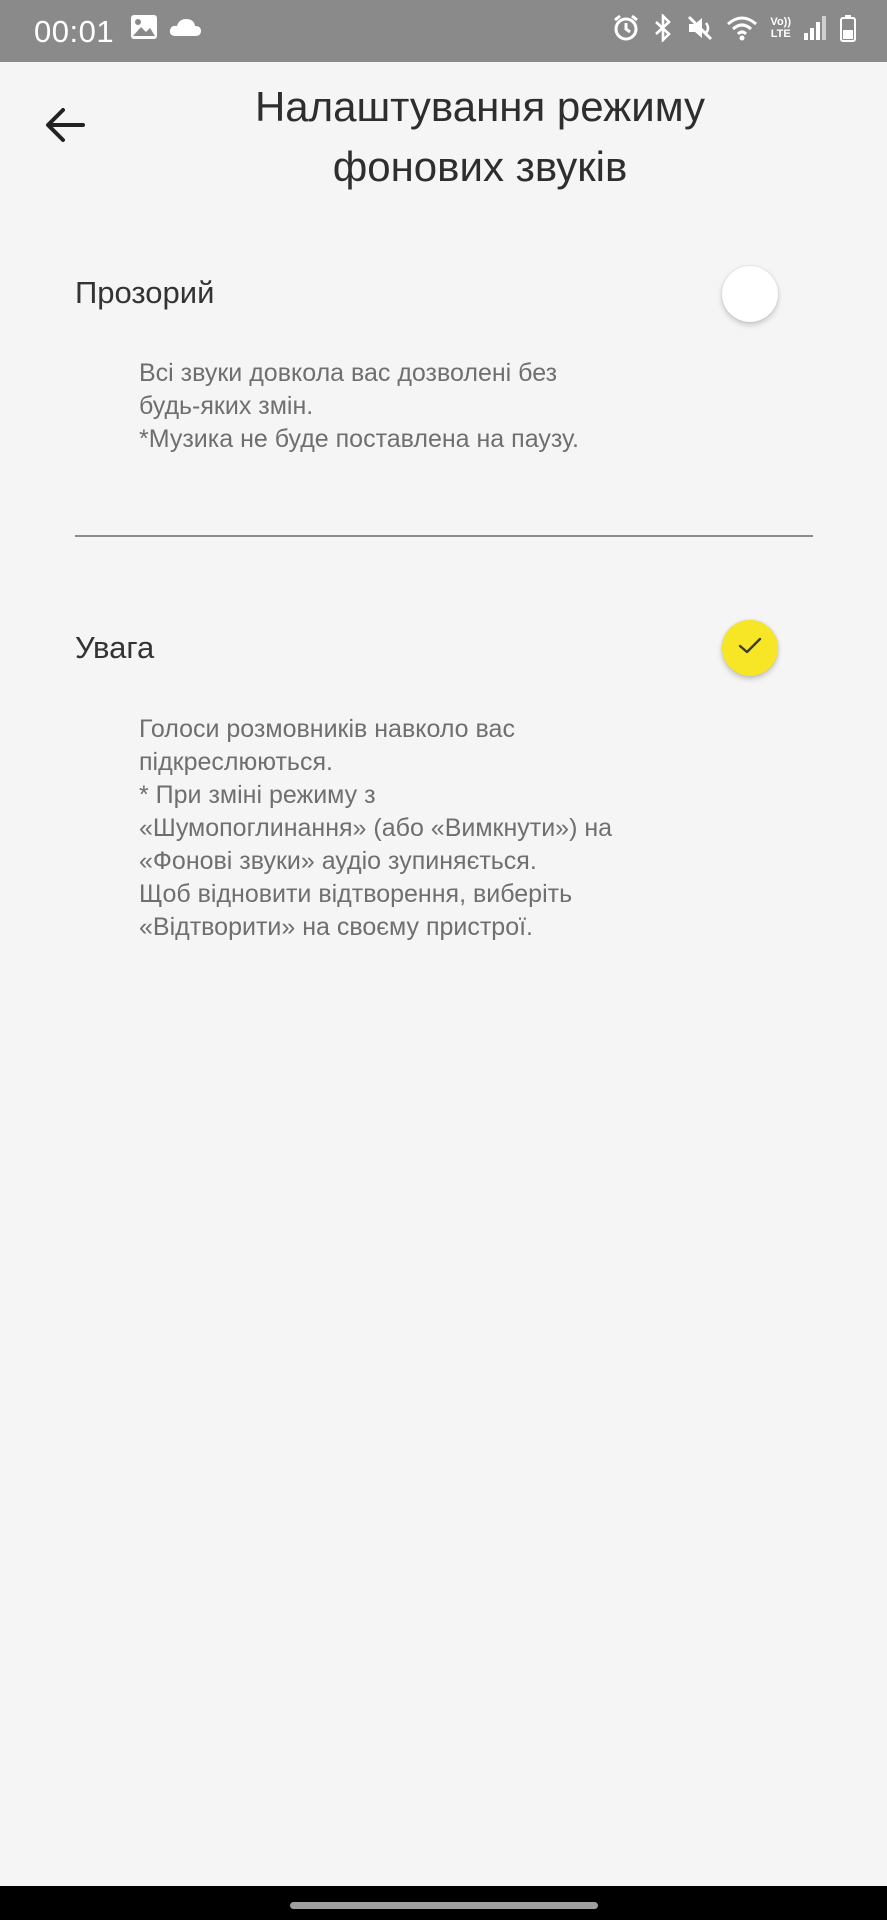 The width and height of the screenshot is (887, 1920). I want to click on checkmark-icon, so click(750, 648).